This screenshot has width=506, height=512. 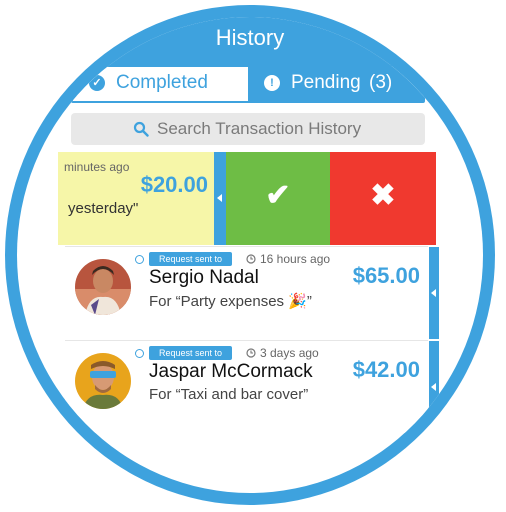 I want to click on item-amount: $20.00, so click(x=174, y=184).